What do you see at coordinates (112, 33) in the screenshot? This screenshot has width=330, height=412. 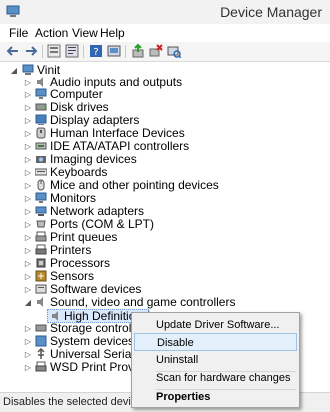 I see `menu-help: Help` at bounding box center [112, 33].